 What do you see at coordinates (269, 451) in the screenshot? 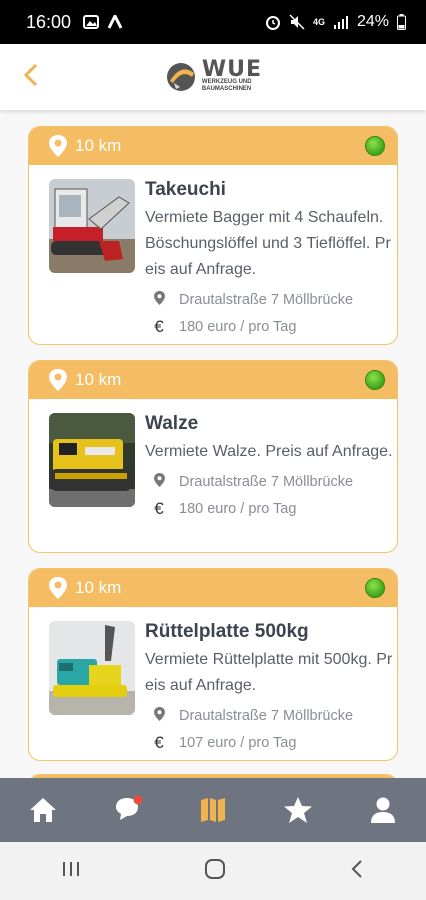
I see `listing-description: Vermiete Walze. Preis auf Anfrage.` at bounding box center [269, 451].